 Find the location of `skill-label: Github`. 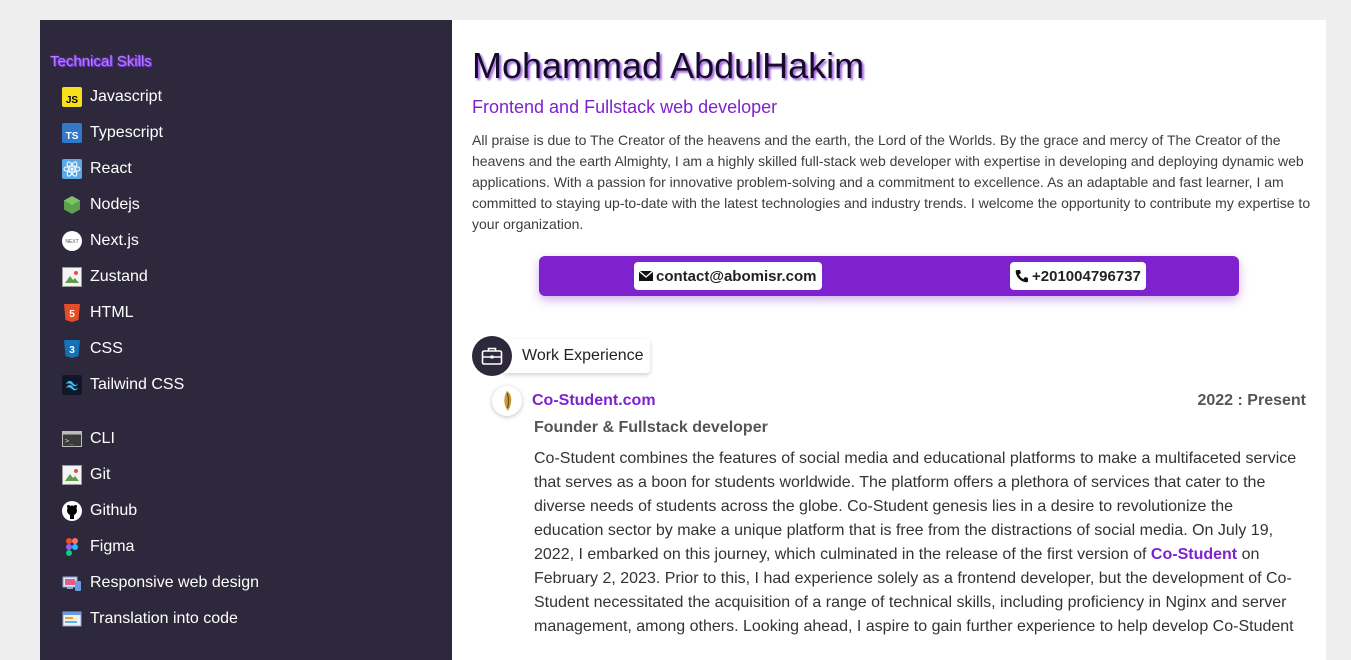

skill-label: Github is located at coordinates (114, 510).